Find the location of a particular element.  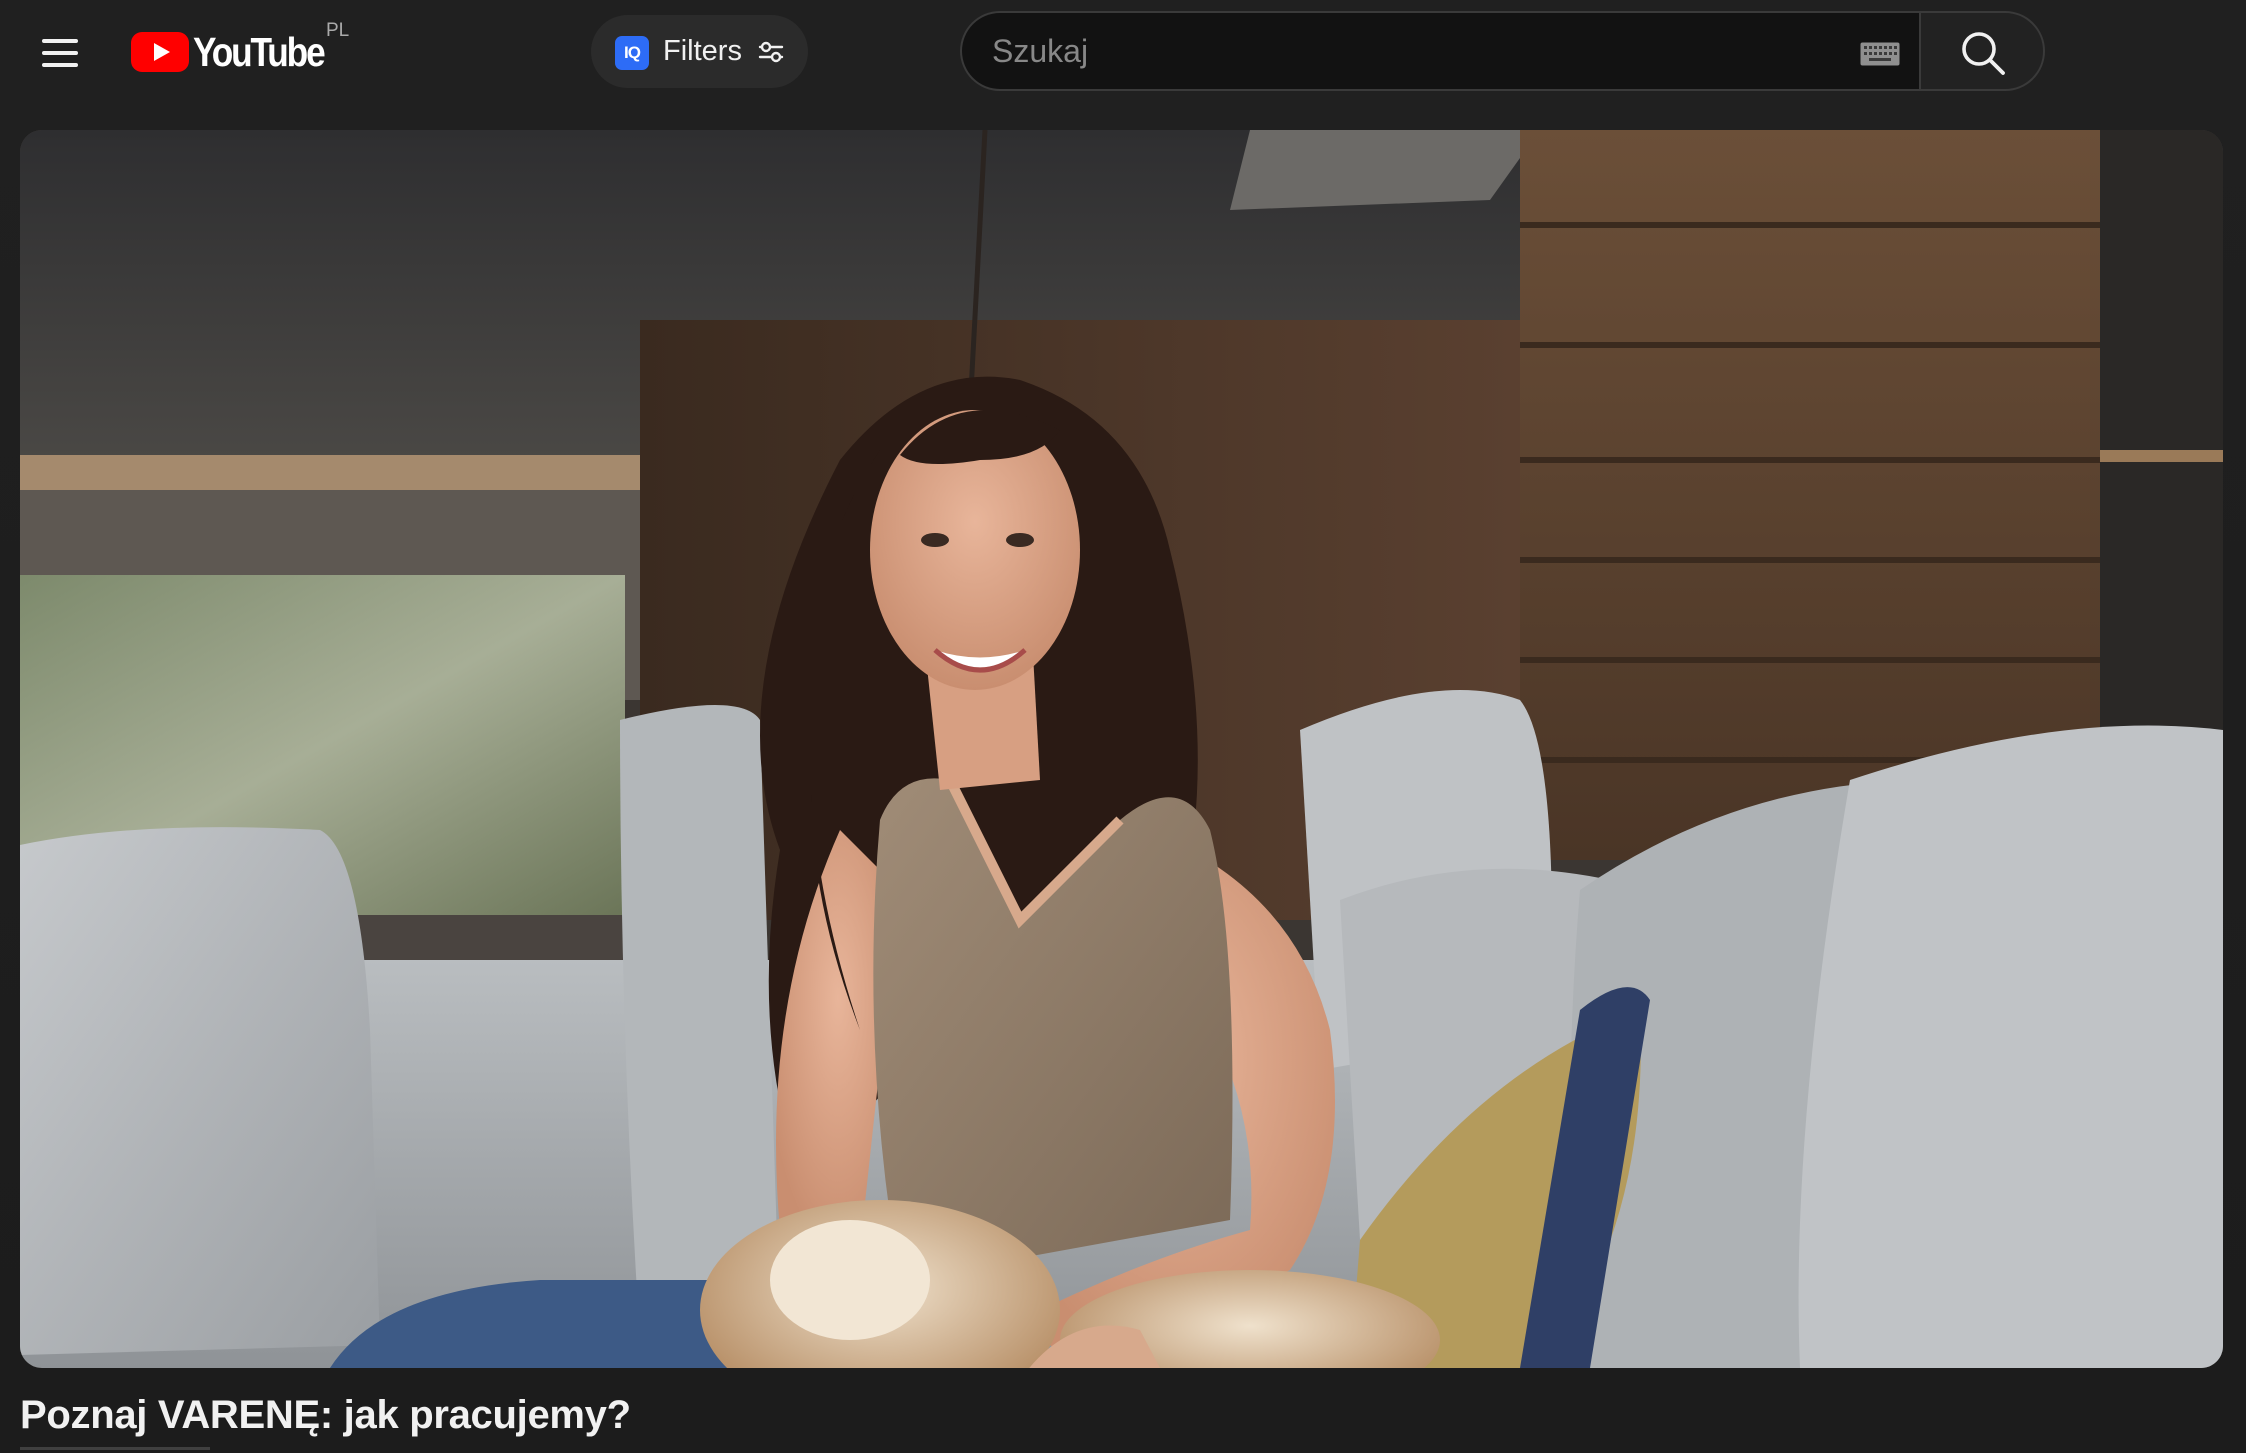

title-divider is located at coordinates (115, 1448).